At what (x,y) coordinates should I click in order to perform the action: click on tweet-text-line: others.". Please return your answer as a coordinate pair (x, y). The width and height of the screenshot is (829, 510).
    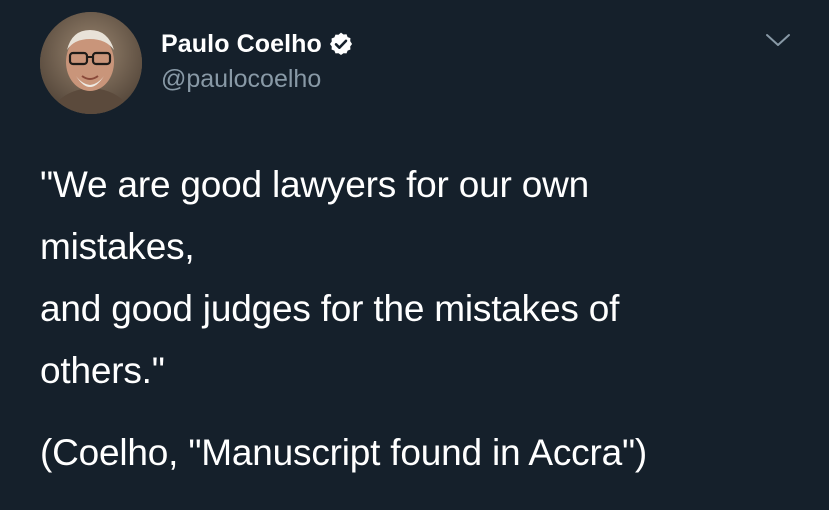
    Looking at the image, I should click on (102, 370).